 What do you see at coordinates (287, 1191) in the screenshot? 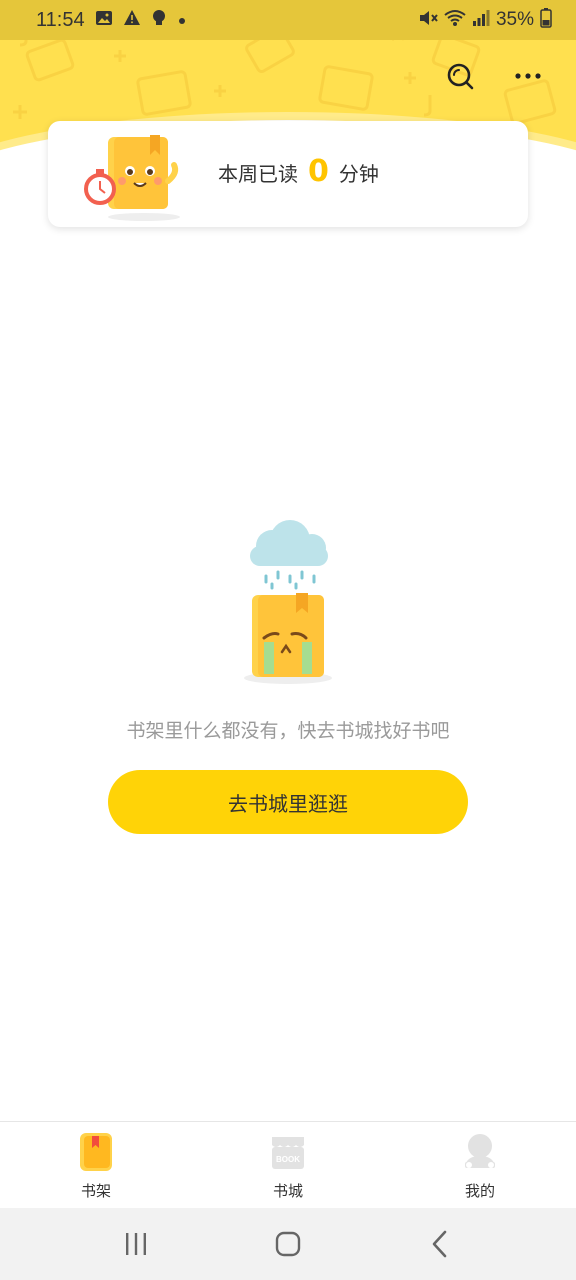
I see `nav-label-bookstore: 书城` at bounding box center [287, 1191].